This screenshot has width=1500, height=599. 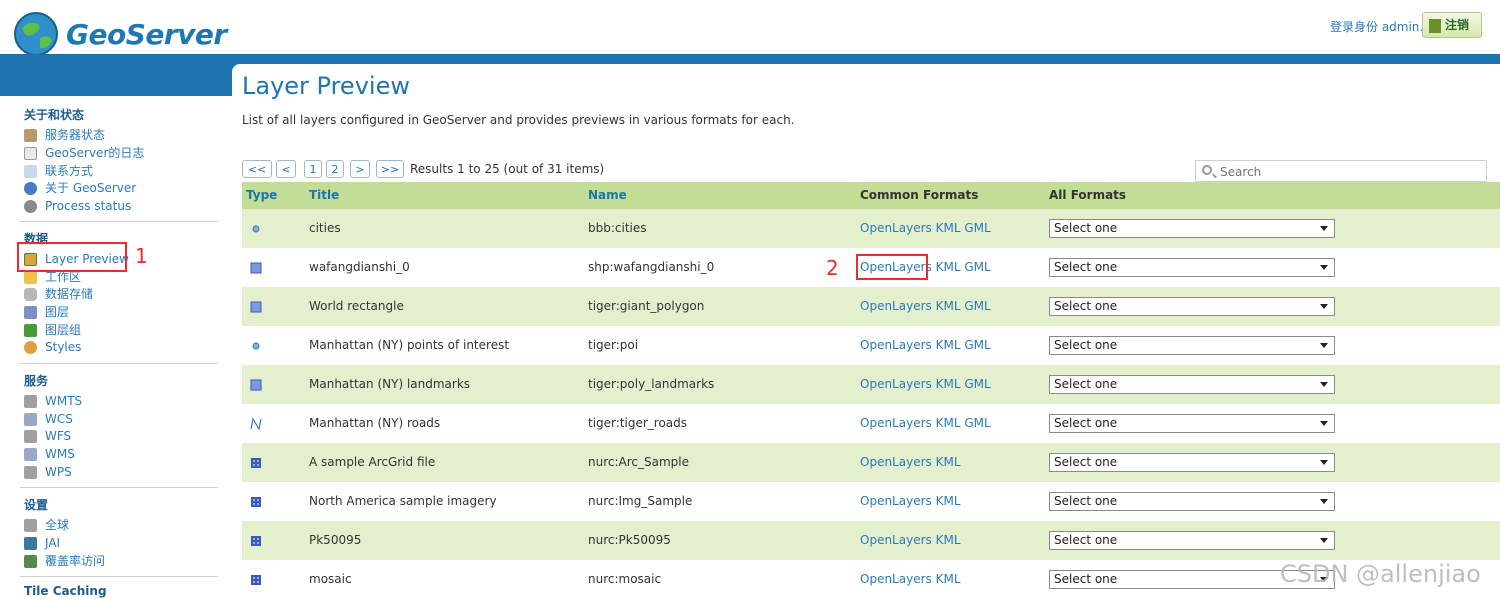 I want to click on sidebar-item-stores: 数据存储, so click(x=58, y=294).